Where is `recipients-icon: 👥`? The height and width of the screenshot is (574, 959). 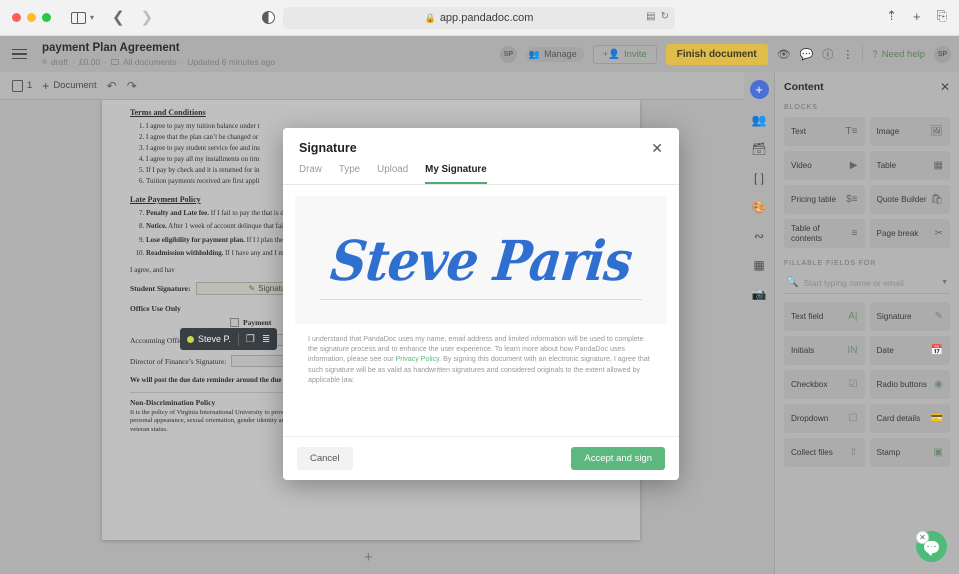 recipients-icon: 👥 is located at coordinates (759, 120).